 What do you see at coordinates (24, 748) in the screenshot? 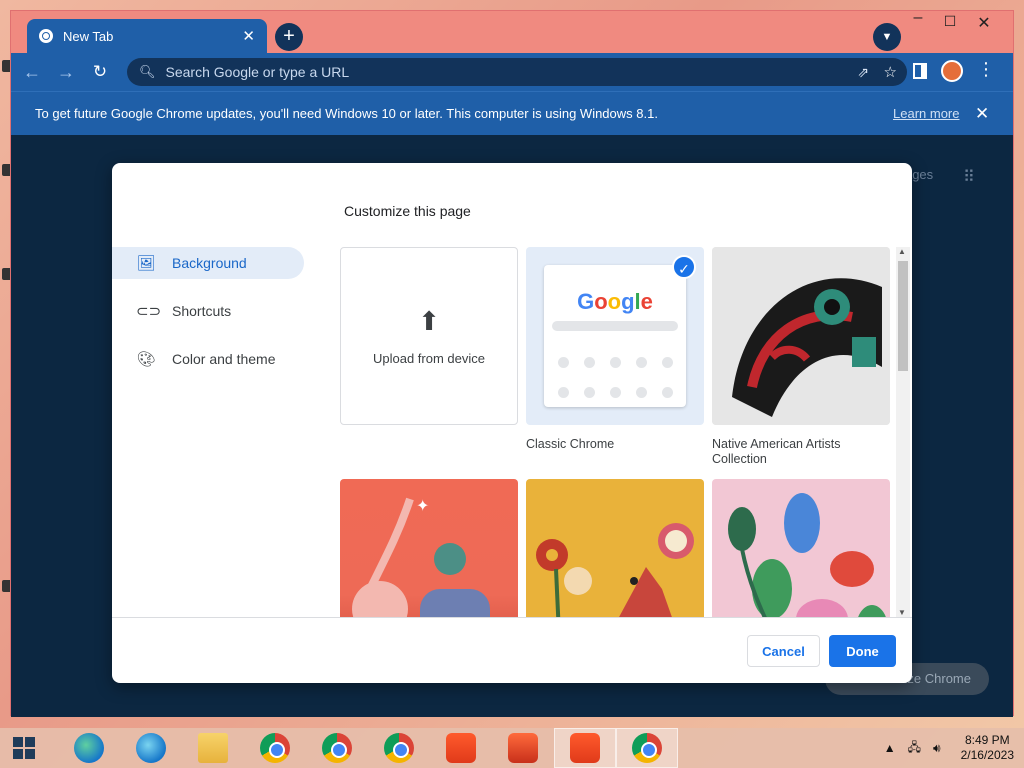
I see `start-button` at bounding box center [24, 748].